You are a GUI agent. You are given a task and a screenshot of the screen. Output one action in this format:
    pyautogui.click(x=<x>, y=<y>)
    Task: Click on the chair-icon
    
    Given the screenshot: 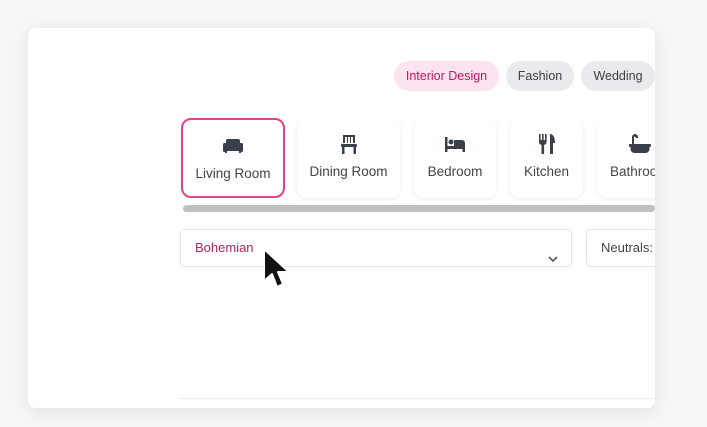 What is the action you would take?
    pyautogui.click(x=348, y=144)
    